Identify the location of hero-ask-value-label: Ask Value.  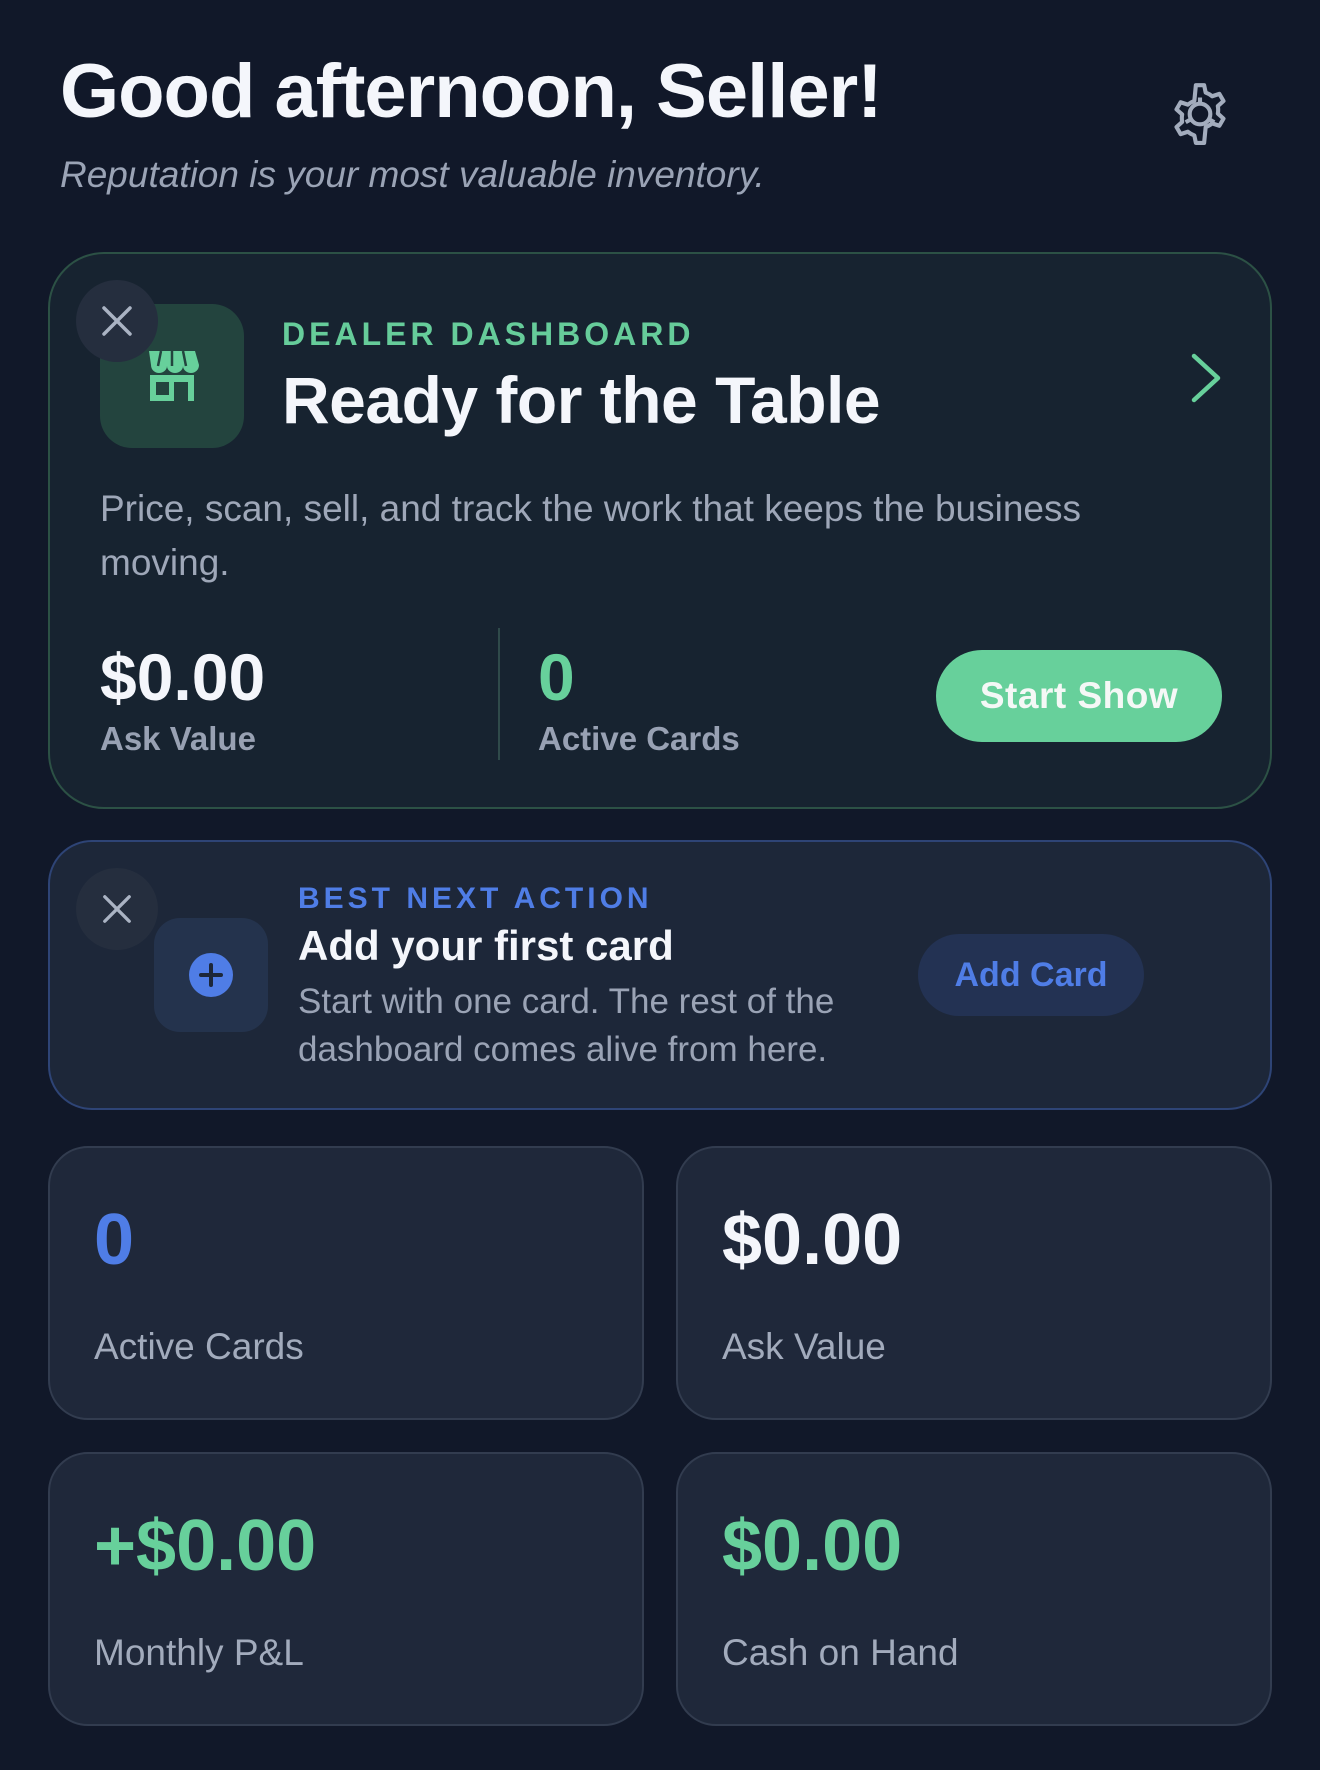
(178, 738).